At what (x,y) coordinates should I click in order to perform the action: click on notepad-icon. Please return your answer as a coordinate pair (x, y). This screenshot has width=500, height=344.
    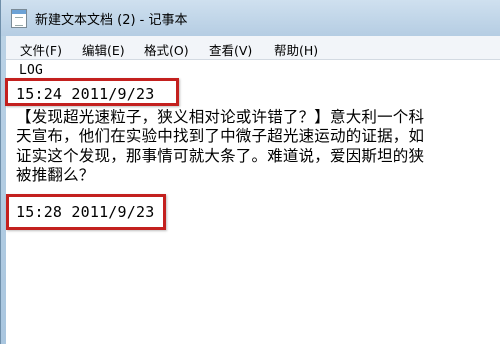
    Looking at the image, I should click on (19, 18).